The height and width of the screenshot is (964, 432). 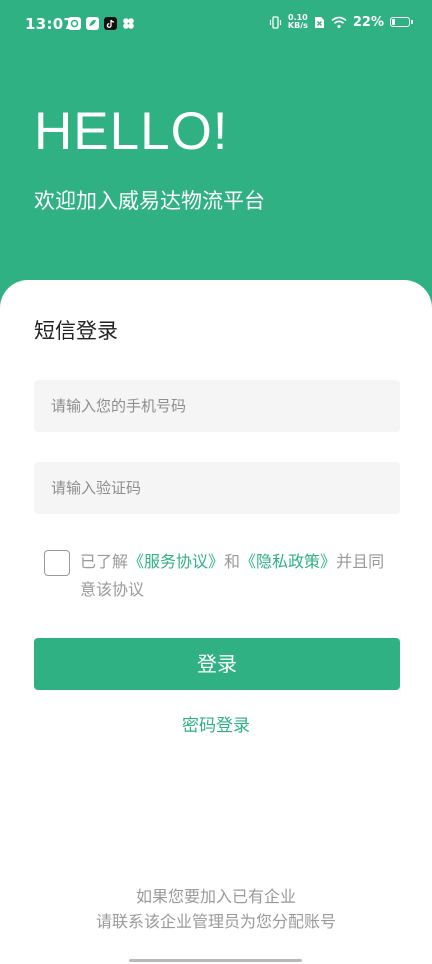 What do you see at coordinates (217, 664) in the screenshot?
I see `login-button: 登录` at bounding box center [217, 664].